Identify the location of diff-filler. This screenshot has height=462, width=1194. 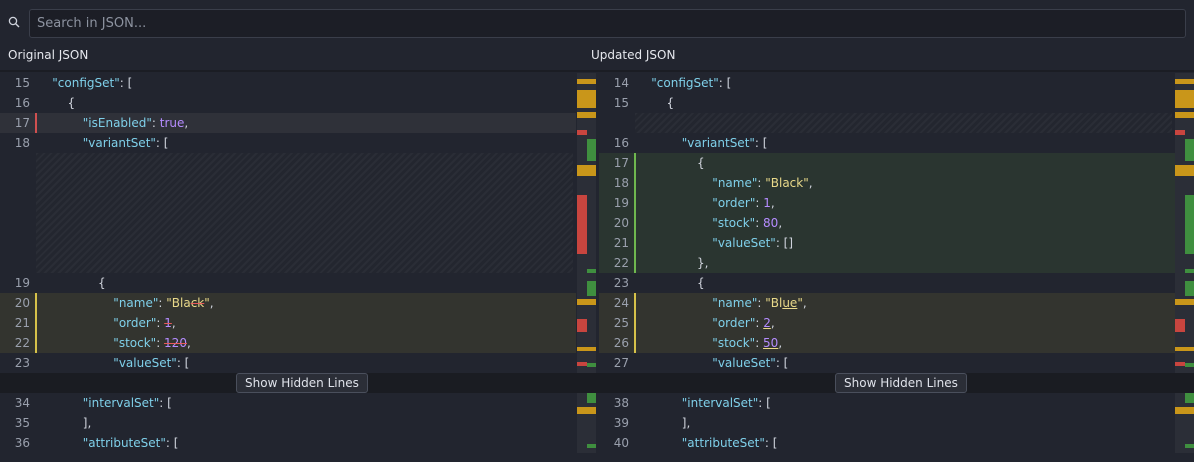
(903, 123).